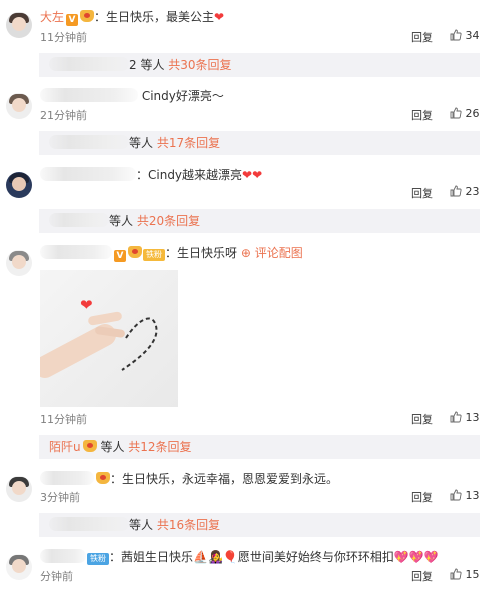 The width and height of the screenshot is (489, 593). Describe the element at coordinates (252, 175) in the screenshot. I see `heart-icon: ❤❤` at that location.